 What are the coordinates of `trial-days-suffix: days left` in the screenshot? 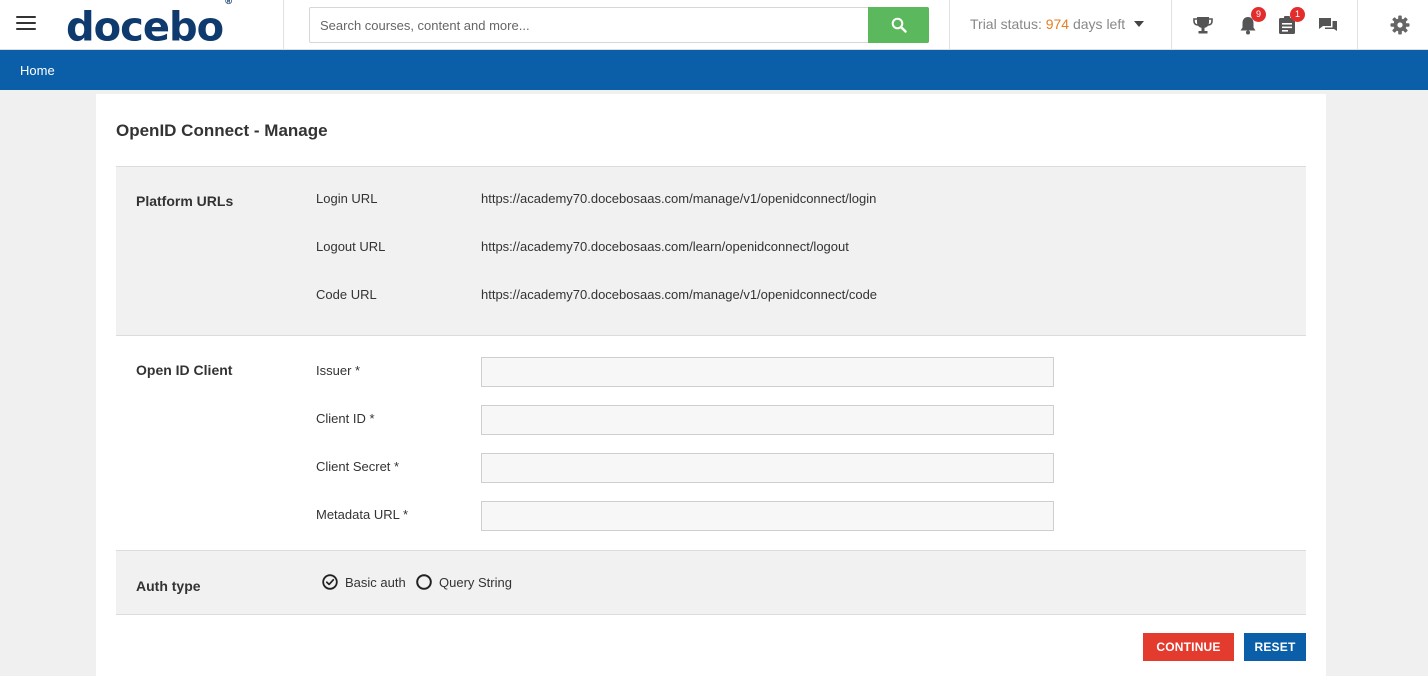 It's located at (1099, 24).